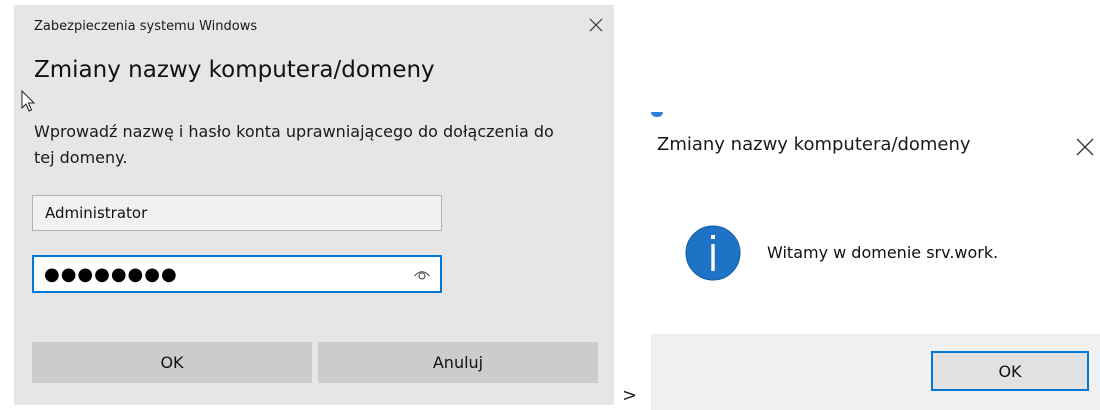 Image resolution: width=1100 pixels, height=410 pixels. I want to click on ok-button: OK, so click(172, 362).